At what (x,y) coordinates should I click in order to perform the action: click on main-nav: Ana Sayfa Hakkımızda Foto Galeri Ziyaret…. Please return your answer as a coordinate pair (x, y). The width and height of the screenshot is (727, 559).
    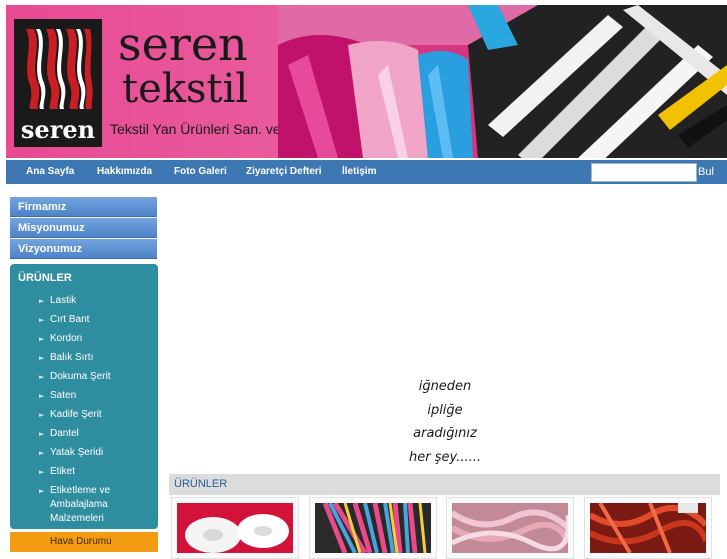
    Looking at the image, I should click on (366, 172).